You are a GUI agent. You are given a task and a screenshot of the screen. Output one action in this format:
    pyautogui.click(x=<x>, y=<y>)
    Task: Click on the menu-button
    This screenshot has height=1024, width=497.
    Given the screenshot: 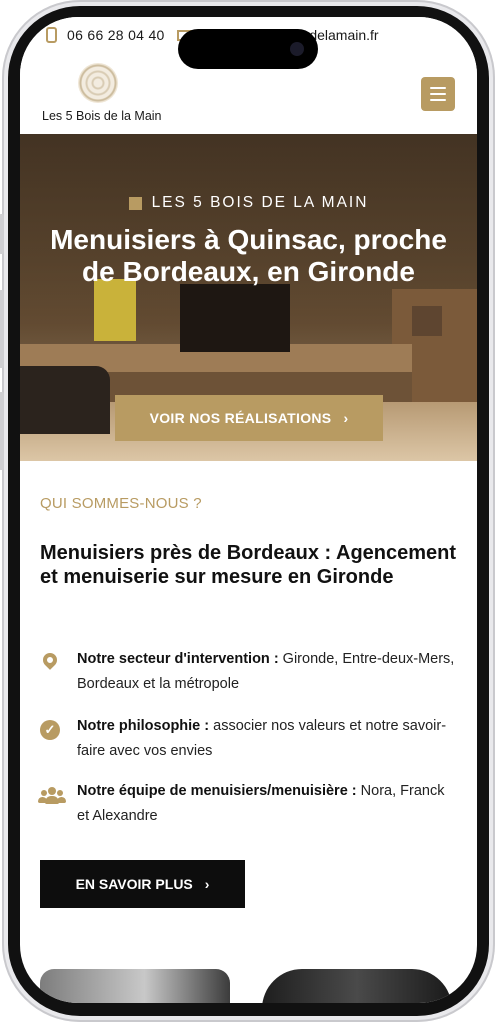 What is the action you would take?
    pyautogui.click(x=438, y=94)
    